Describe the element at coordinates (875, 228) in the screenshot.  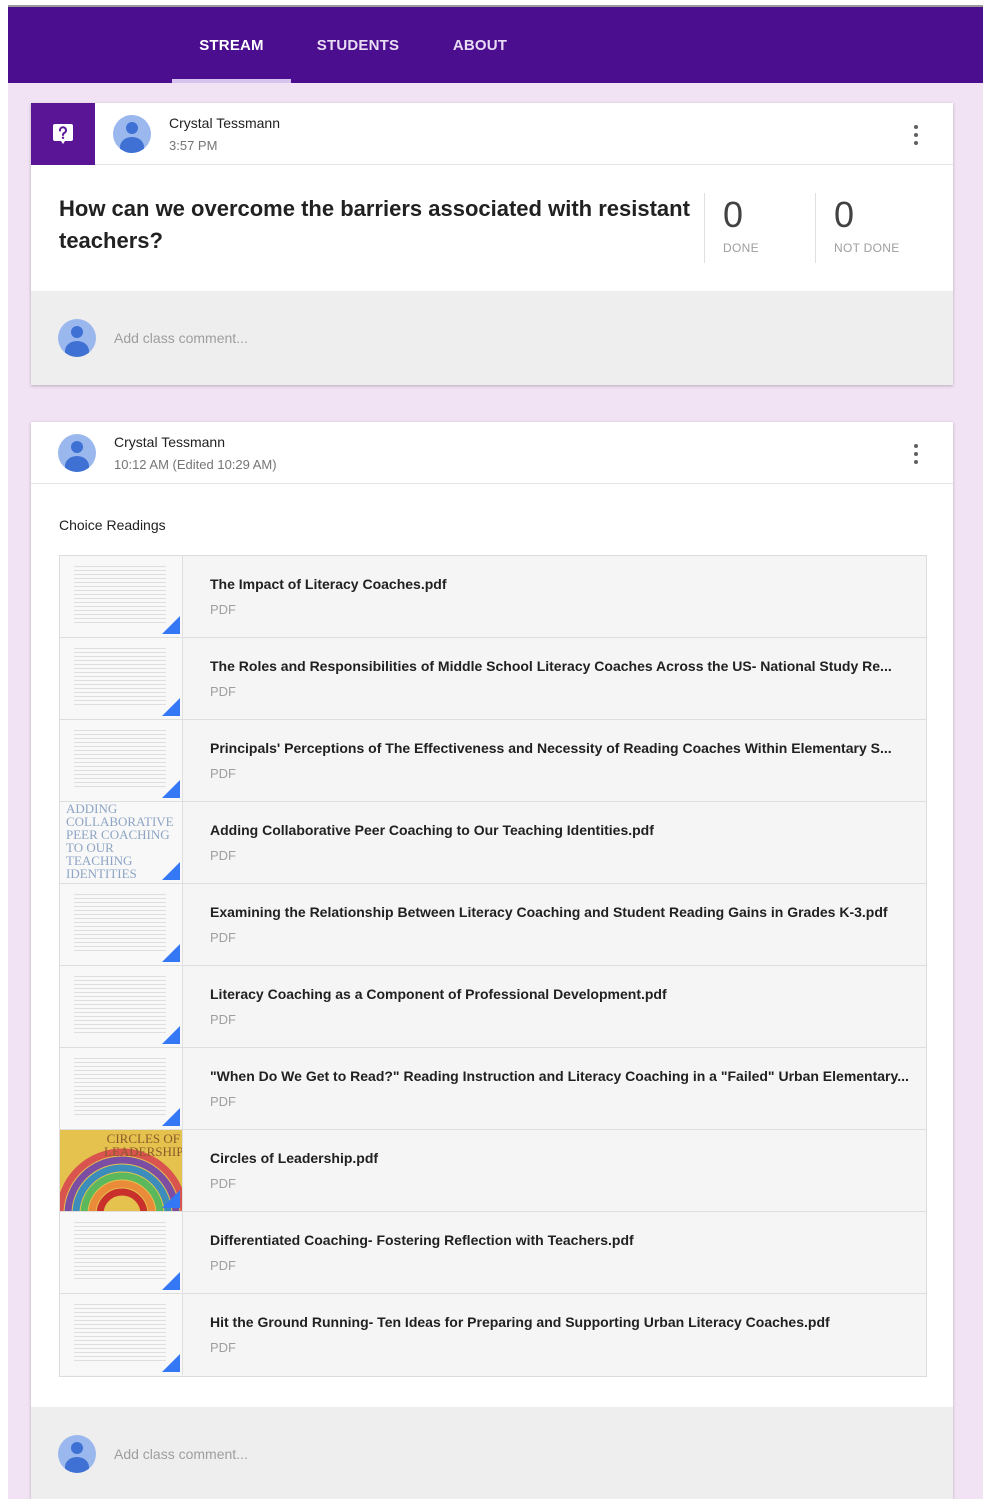
I see `not-done-stat: 0 NOT DONE` at that location.